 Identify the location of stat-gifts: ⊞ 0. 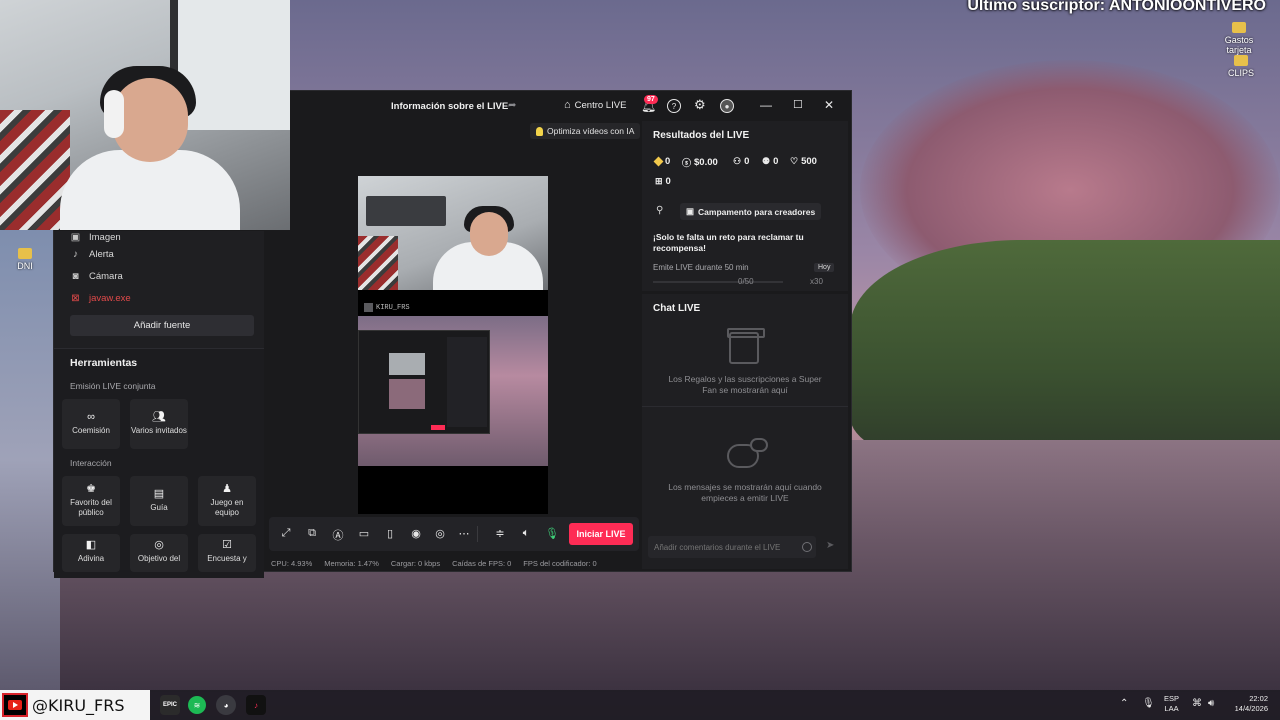
(663, 181).